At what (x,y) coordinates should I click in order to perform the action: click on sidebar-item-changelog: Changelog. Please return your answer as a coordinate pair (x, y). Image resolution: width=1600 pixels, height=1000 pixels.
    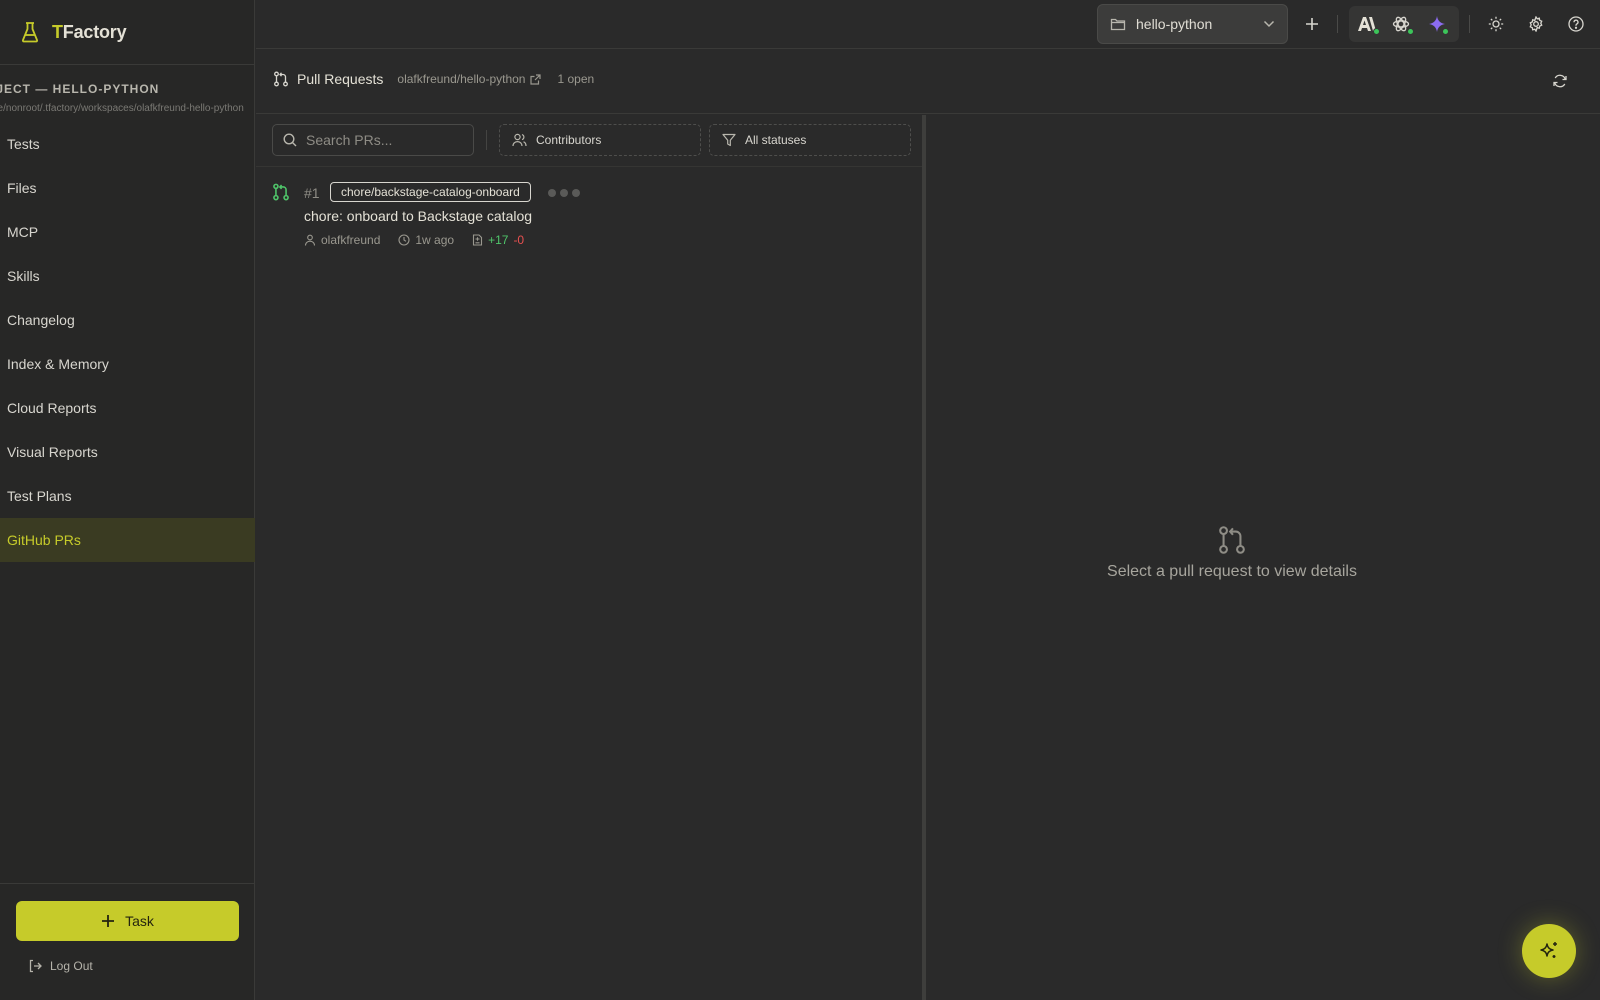
    Looking at the image, I should click on (127, 320).